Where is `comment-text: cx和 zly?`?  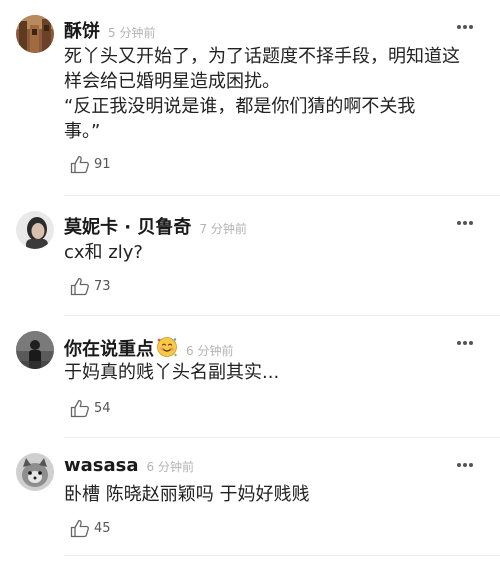
comment-text: cx和 zly? is located at coordinates (275, 252).